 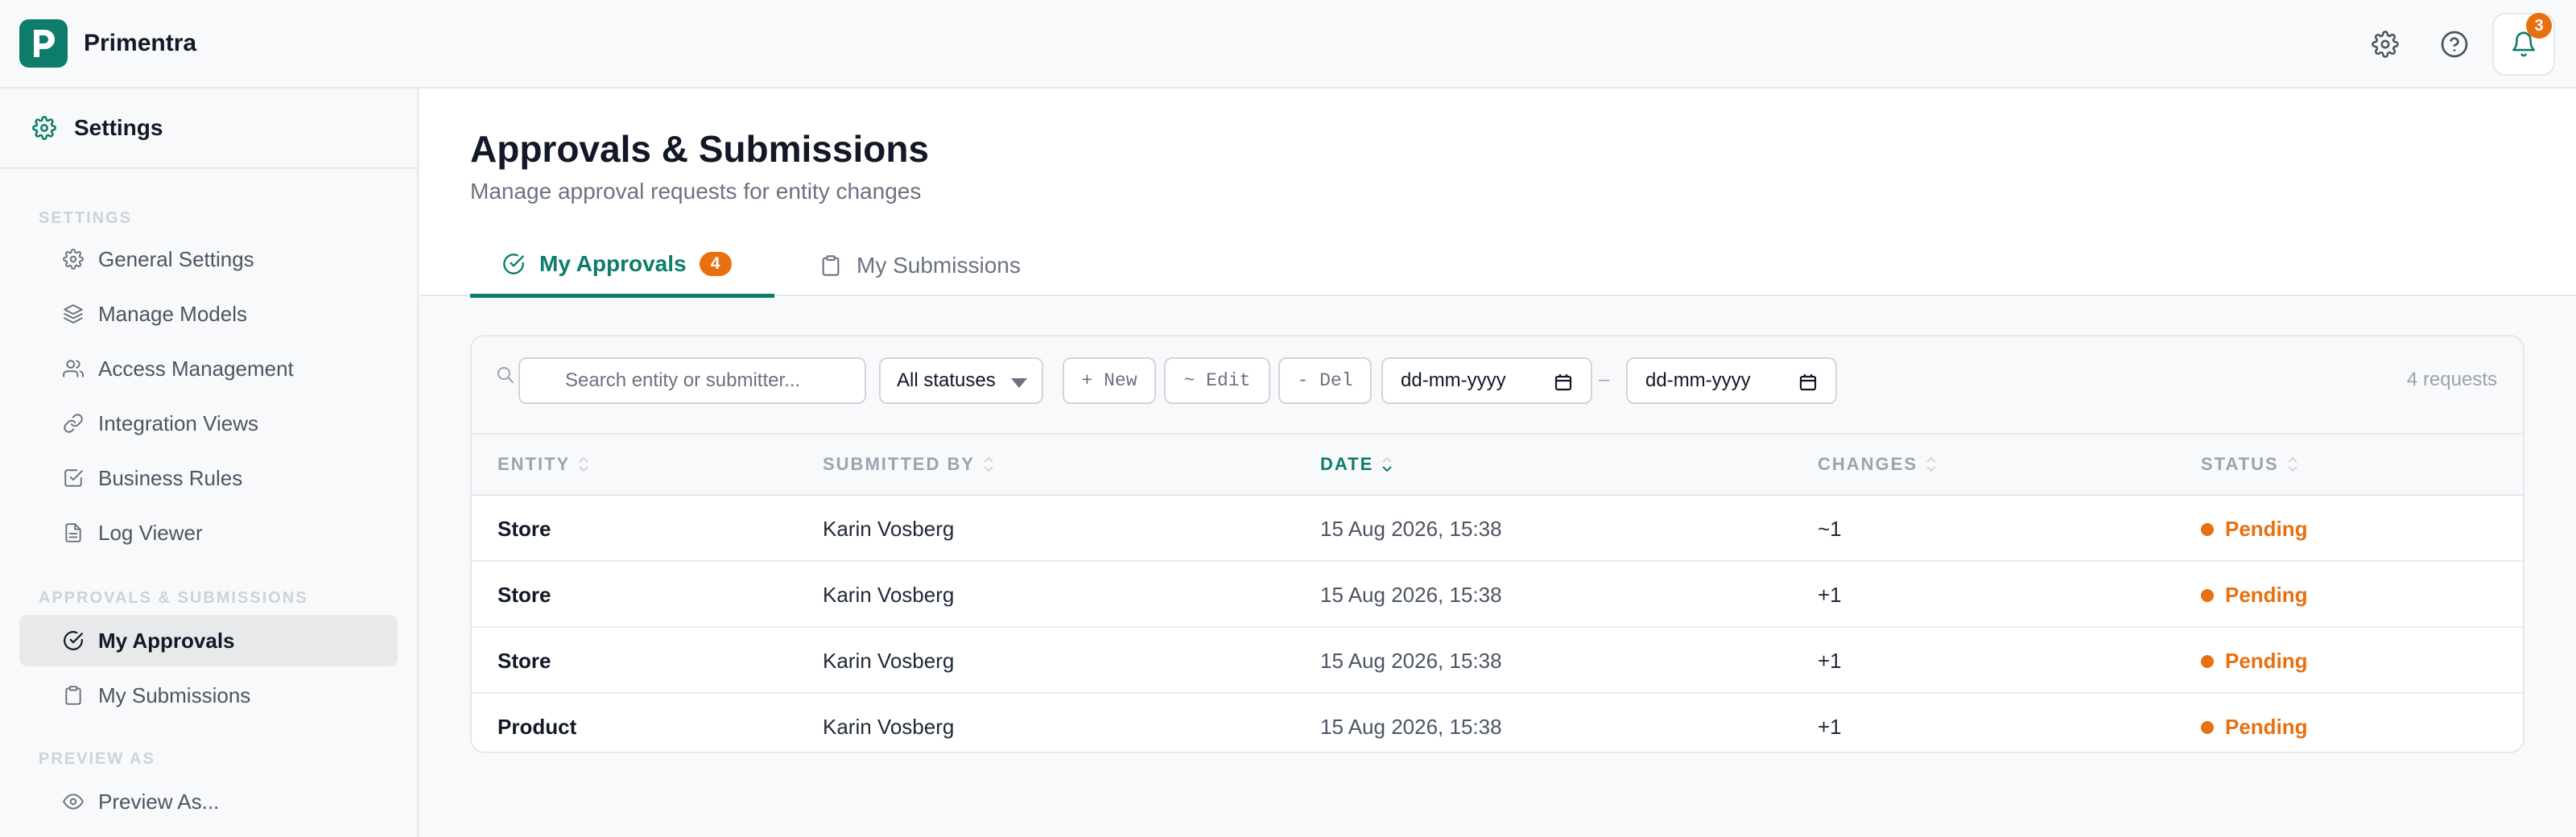 I want to click on sidebar-item-label: Log Viewer, so click(x=150, y=533).